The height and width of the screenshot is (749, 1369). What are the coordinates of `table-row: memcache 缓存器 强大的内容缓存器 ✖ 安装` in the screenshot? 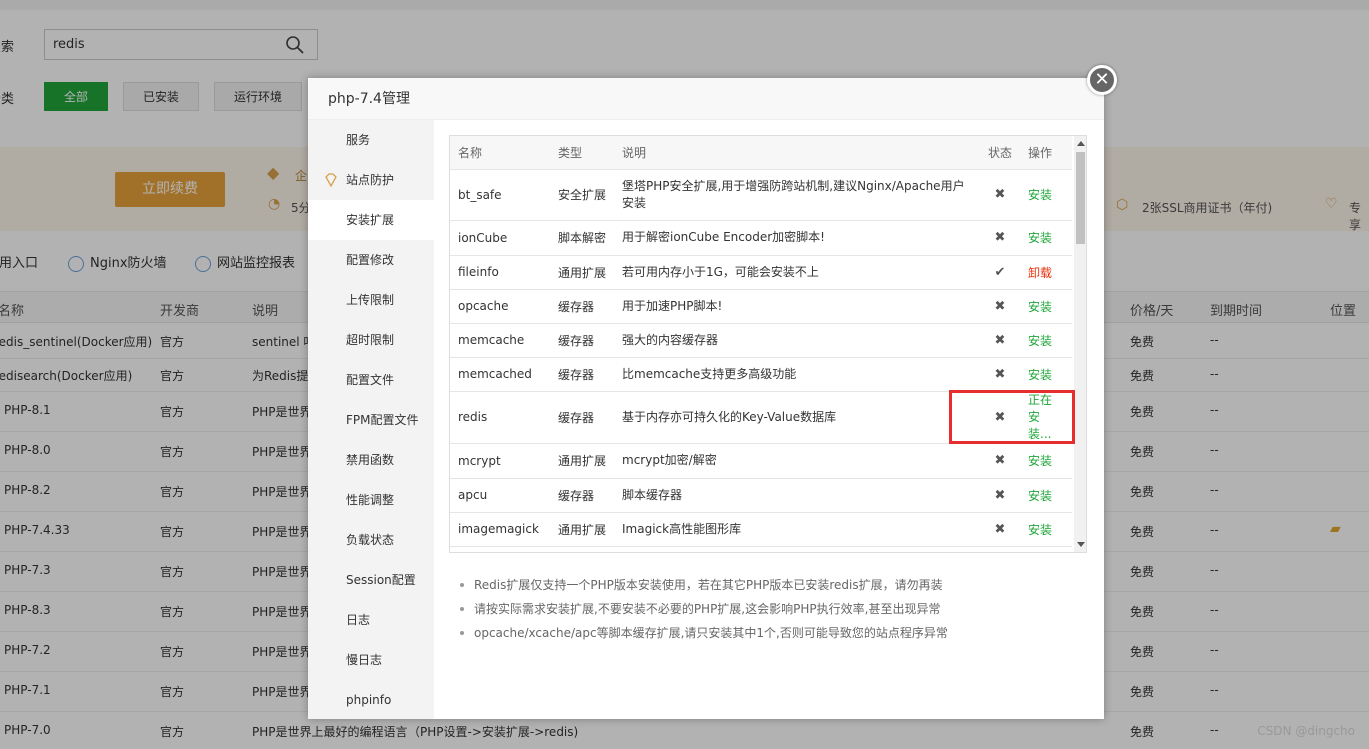 It's located at (761, 340).